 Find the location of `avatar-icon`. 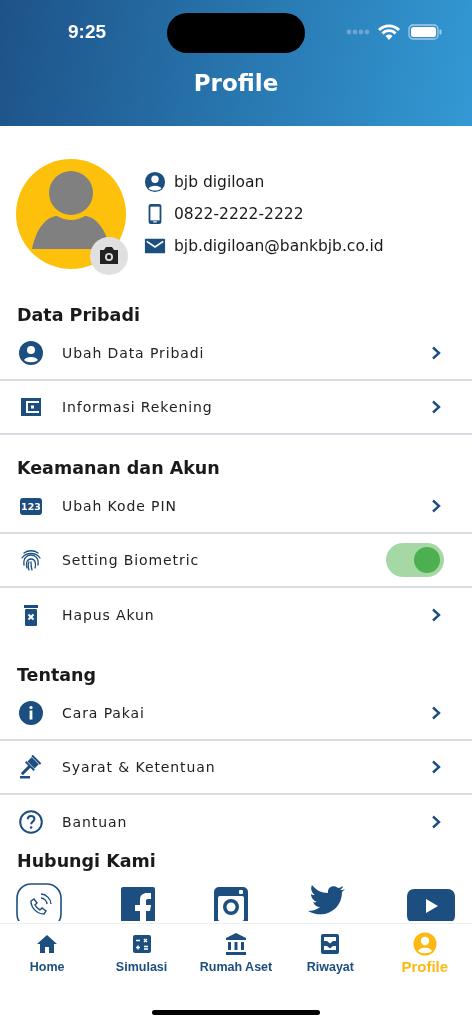

avatar-icon is located at coordinates (71, 214).